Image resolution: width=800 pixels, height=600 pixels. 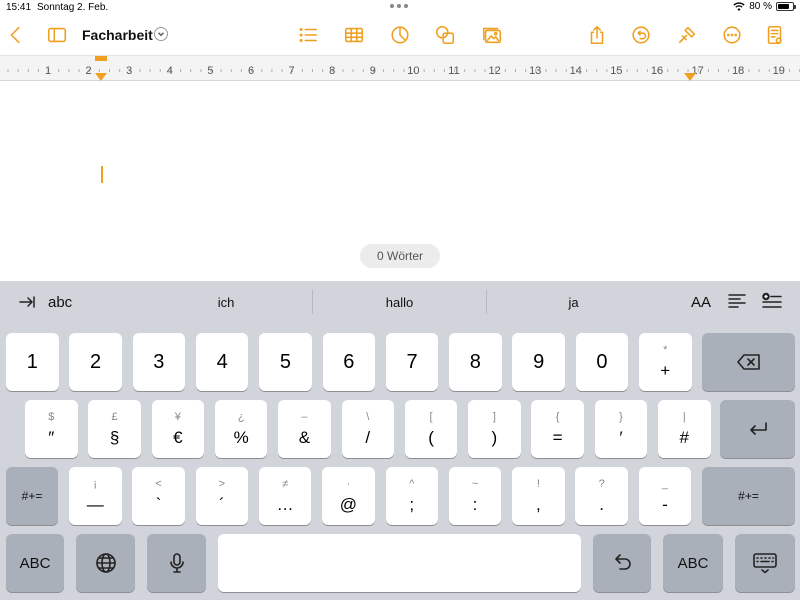 What do you see at coordinates (105, 563) in the screenshot?
I see `globe-key` at bounding box center [105, 563].